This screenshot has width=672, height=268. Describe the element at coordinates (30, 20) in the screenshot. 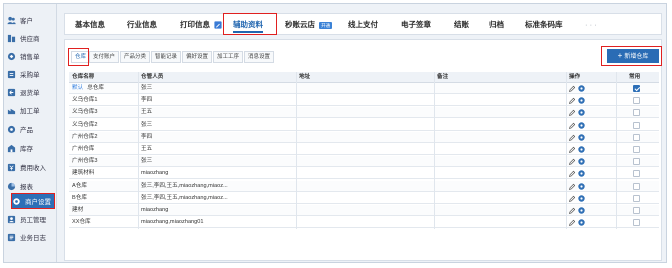

I see `sidebar-item-customer: 客户` at that location.